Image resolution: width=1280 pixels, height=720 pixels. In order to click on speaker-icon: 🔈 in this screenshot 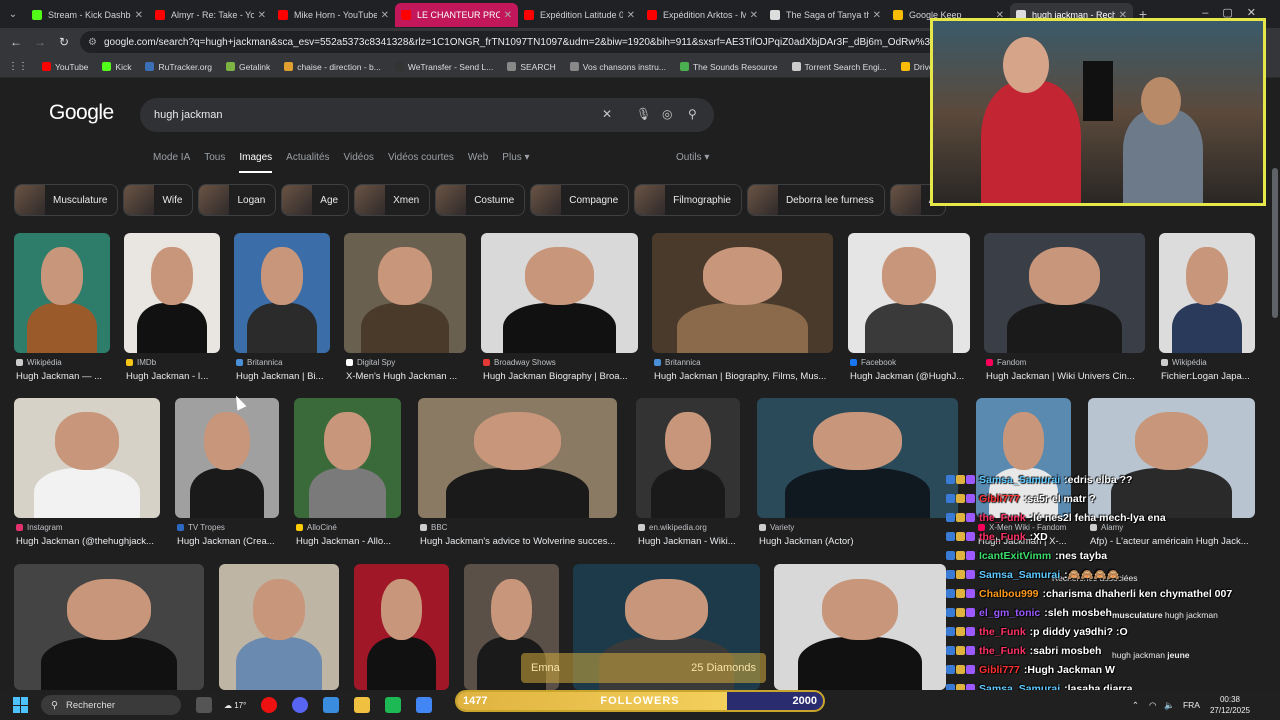, I will do `click(1169, 705)`.